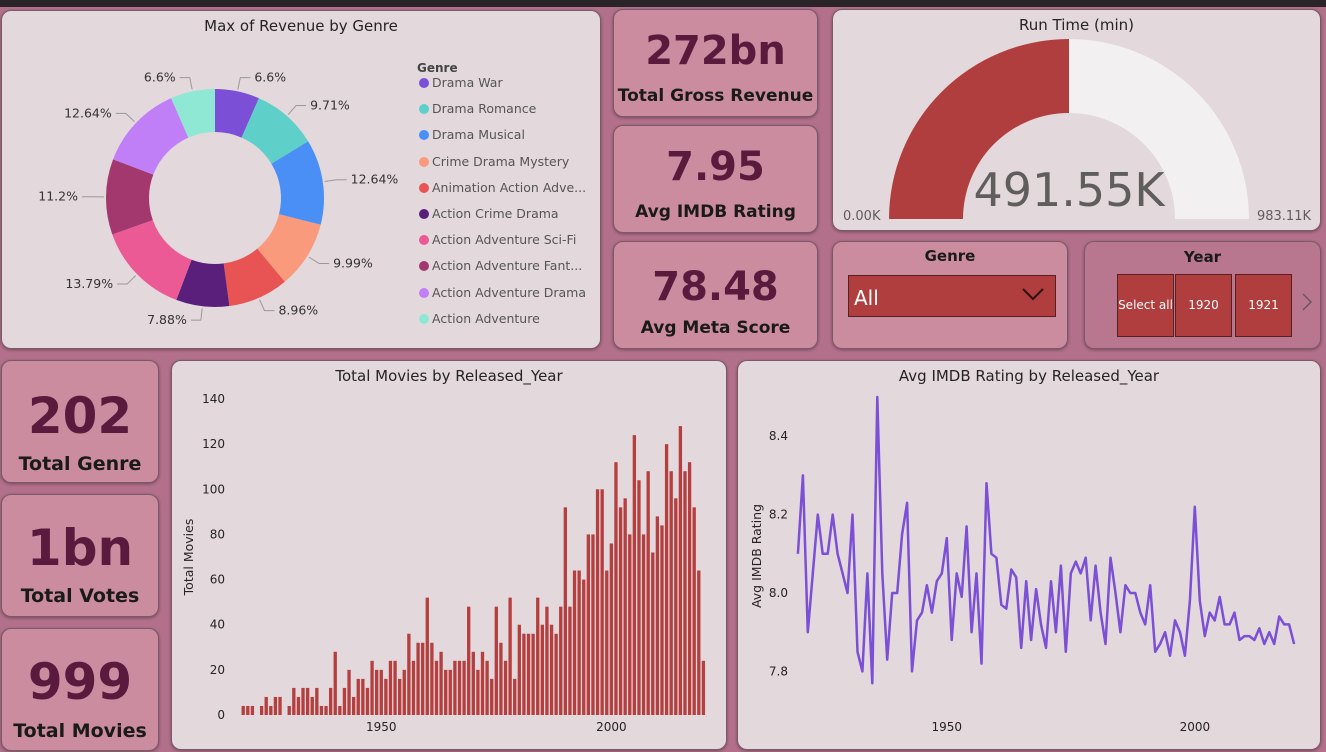 Image resolution: width=1326 pixels, height=752 pixels. Describe the element at coordinates (1077, 120) in the screenshot. I see `runtime-gauge: 491.55K 0.00K 983.11K` at that location.